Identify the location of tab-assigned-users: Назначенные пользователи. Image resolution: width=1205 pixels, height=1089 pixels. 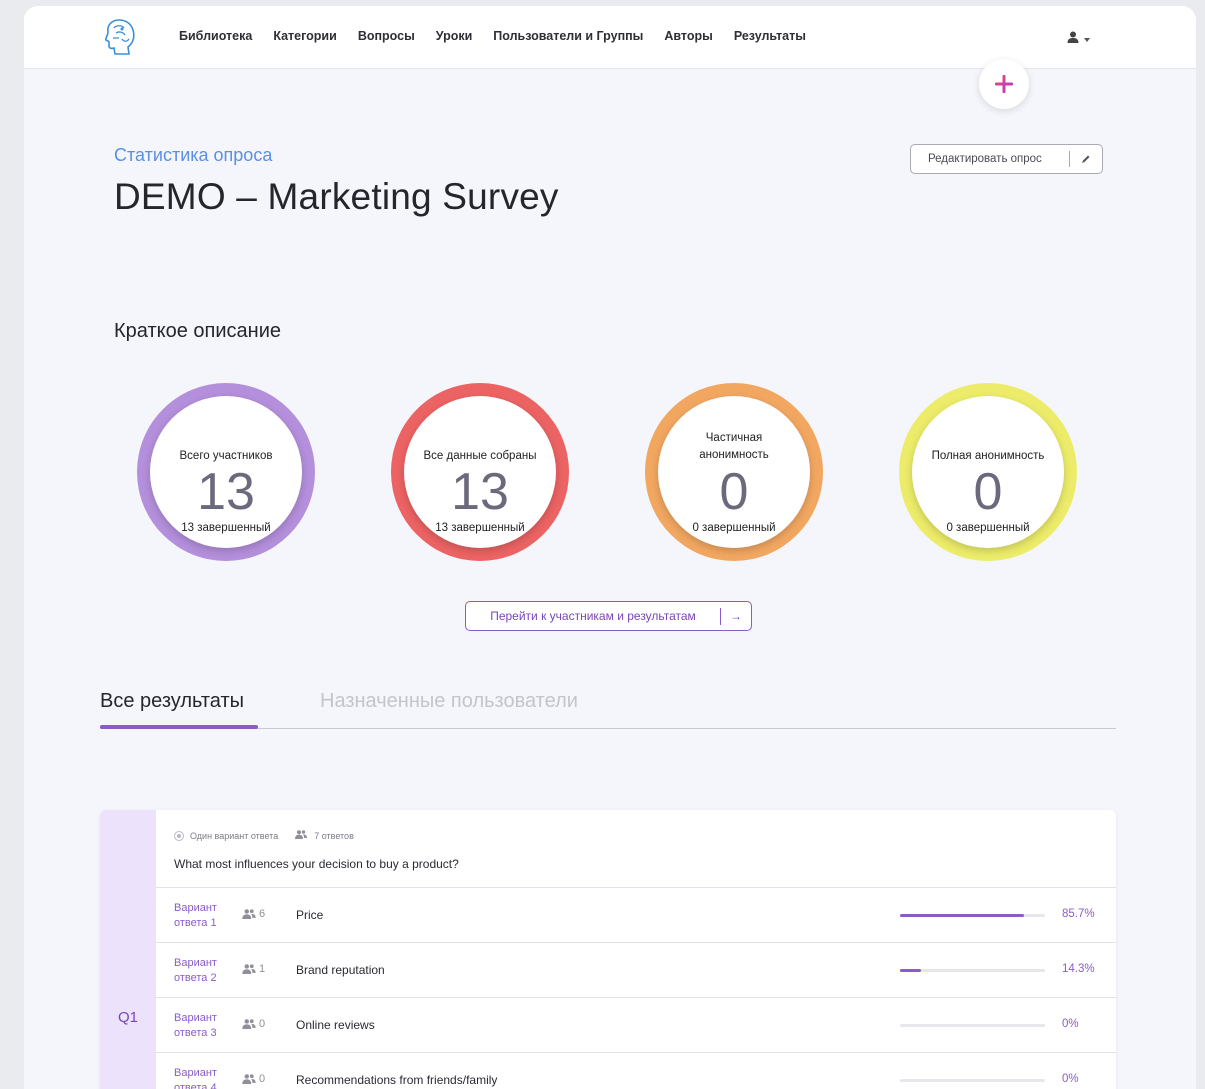
(449, 701).